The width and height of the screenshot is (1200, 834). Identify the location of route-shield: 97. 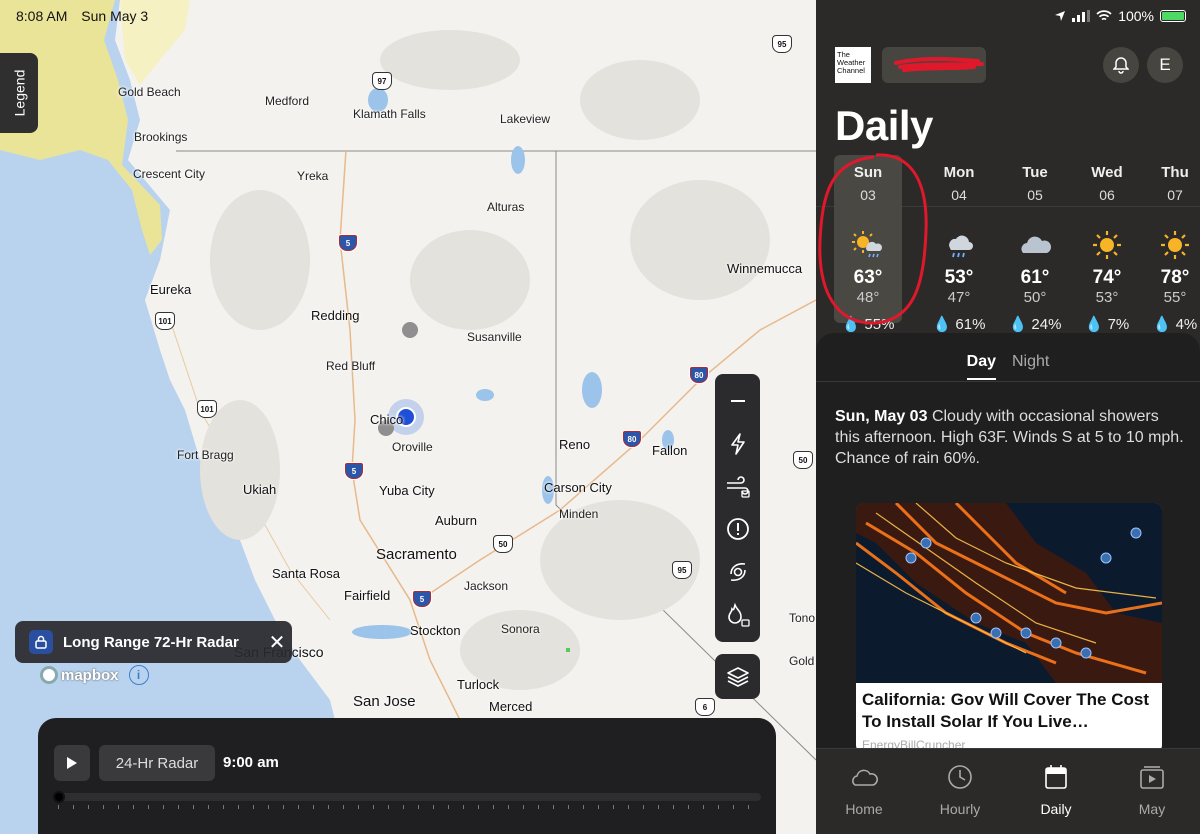
(382, 81).